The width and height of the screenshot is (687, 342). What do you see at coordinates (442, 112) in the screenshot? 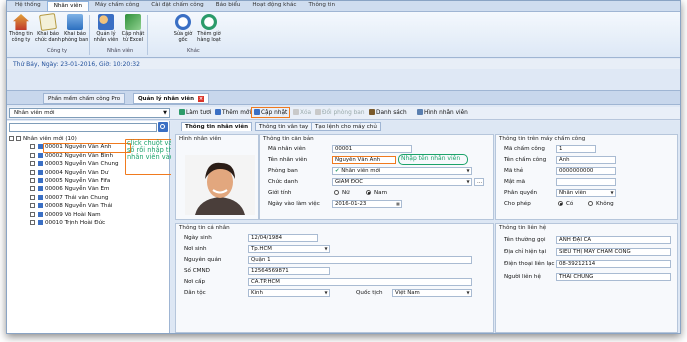
I see `employee-photo-button: Hình nhân viên` at bounding box center [442, 112].